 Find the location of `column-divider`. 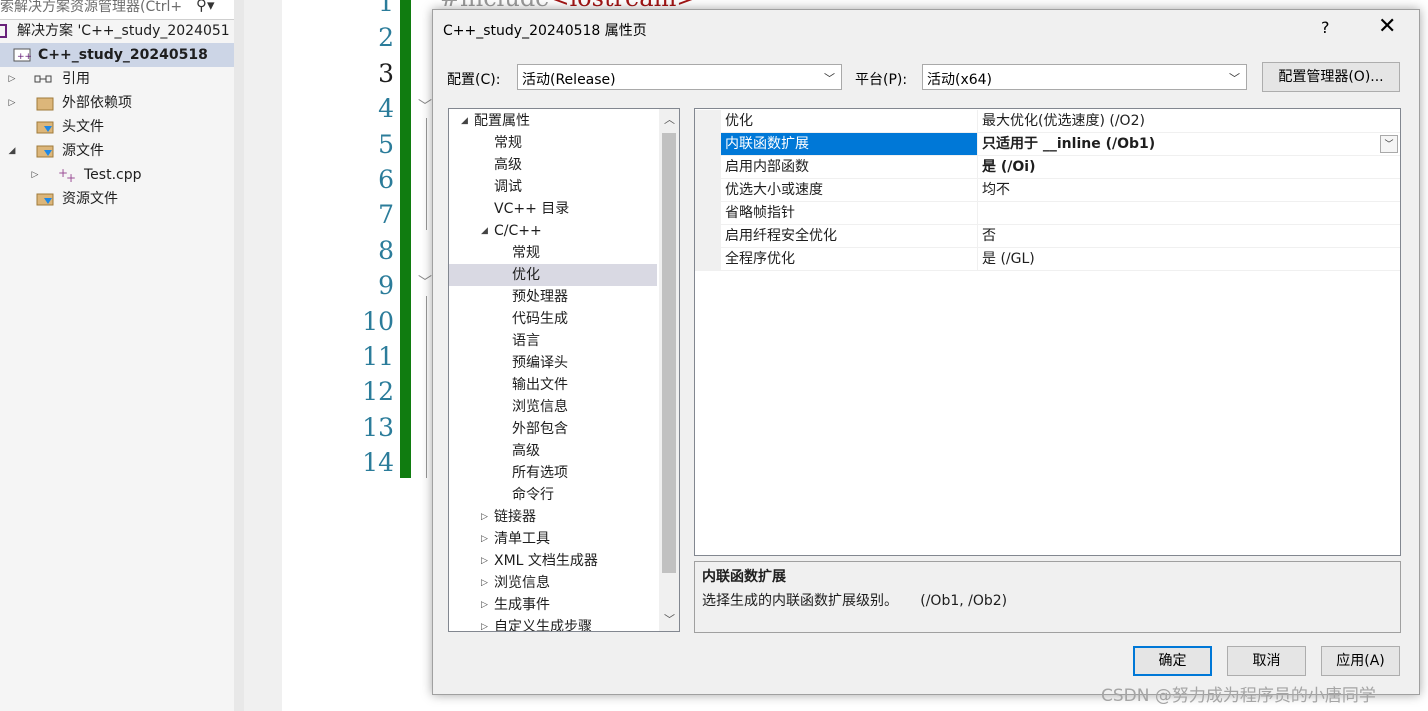

column-divider is located at coordinates (977, 144).